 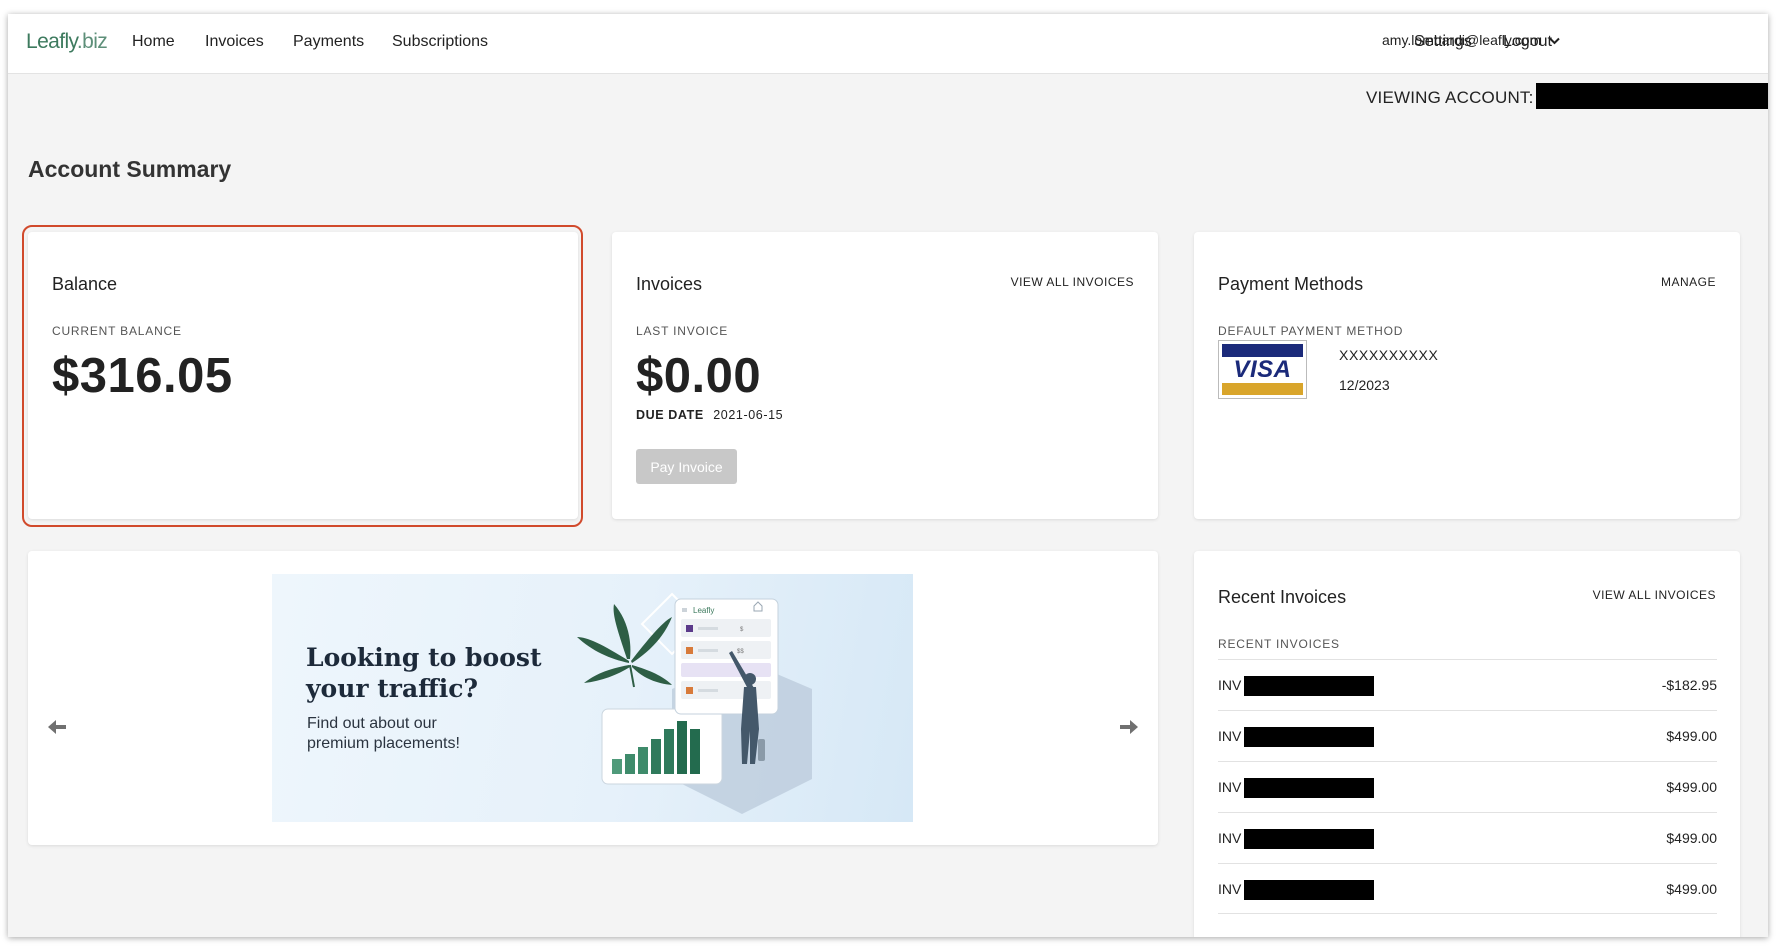 What do you see at coordinates (748, 415) in the screenshot?
I see `due-date-value: 2021-06-15` at bounding box center [748, 415].